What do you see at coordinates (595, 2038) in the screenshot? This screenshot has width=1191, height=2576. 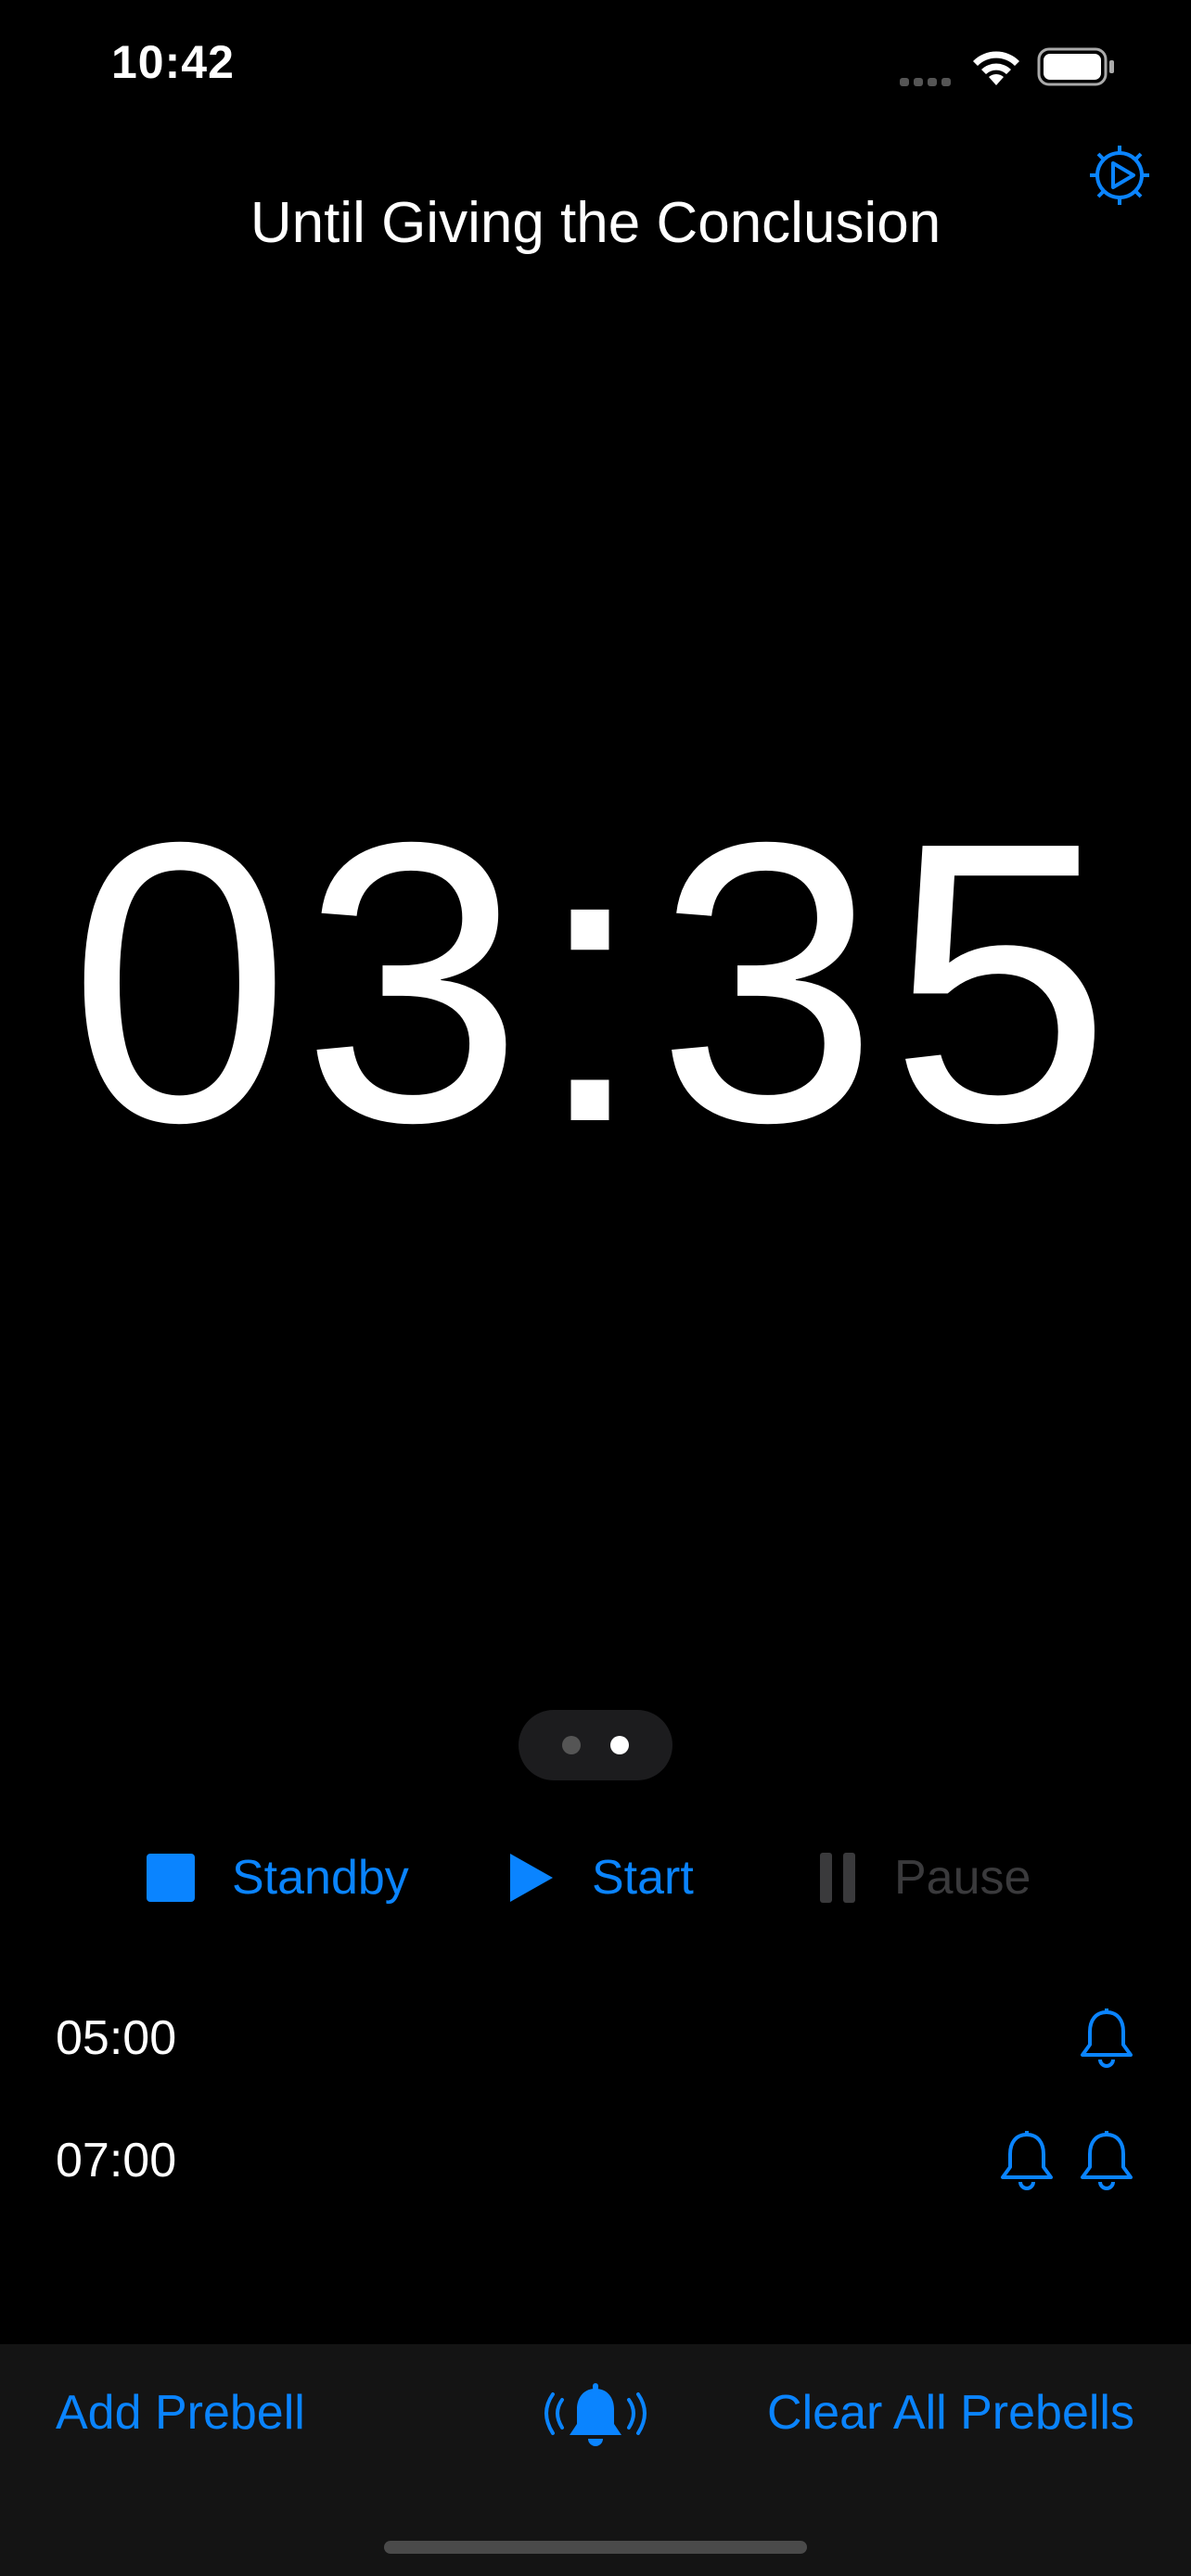 I see `prebell-row: 05:00` at bounding box center [595, 2038].